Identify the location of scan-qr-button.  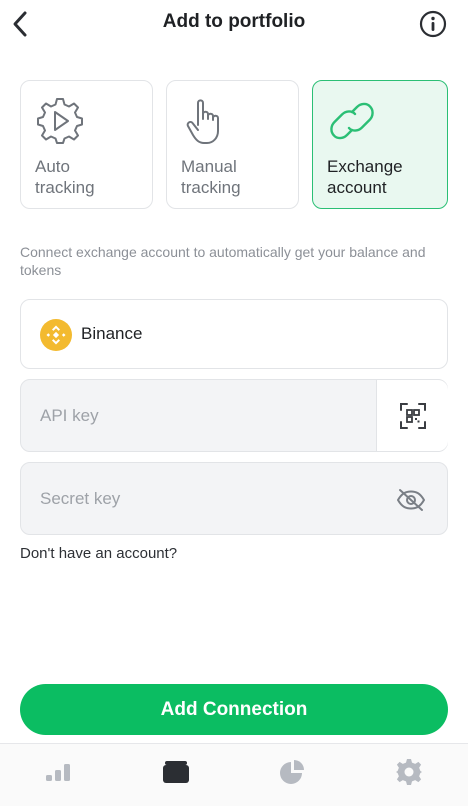
(412, 415).